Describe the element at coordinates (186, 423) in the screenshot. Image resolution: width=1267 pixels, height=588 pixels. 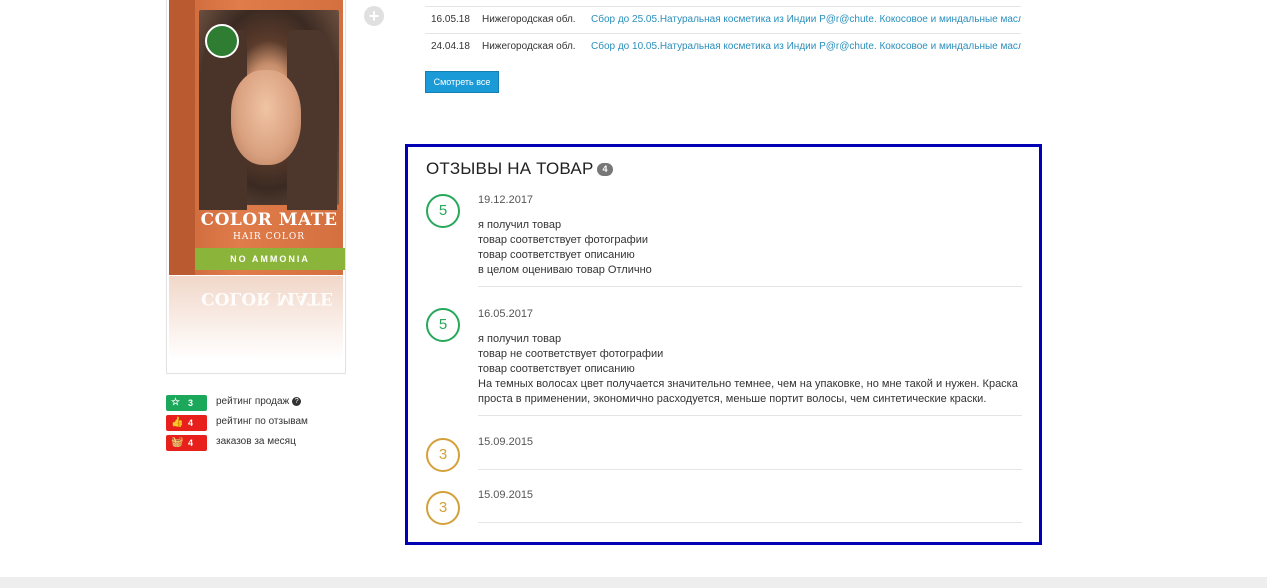
I see `review-rating-badge: 👍 4` at that location.